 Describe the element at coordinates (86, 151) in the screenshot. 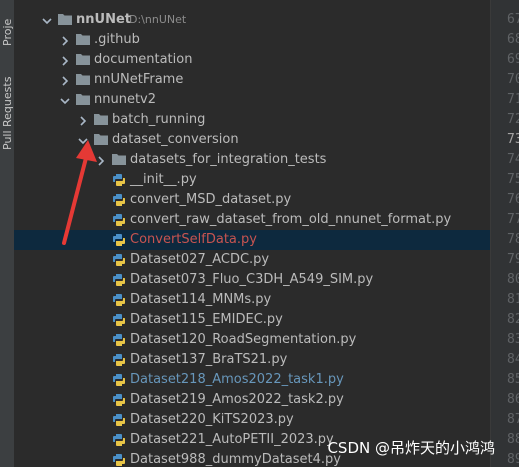

I see `annotation-arrow-head` at that location.